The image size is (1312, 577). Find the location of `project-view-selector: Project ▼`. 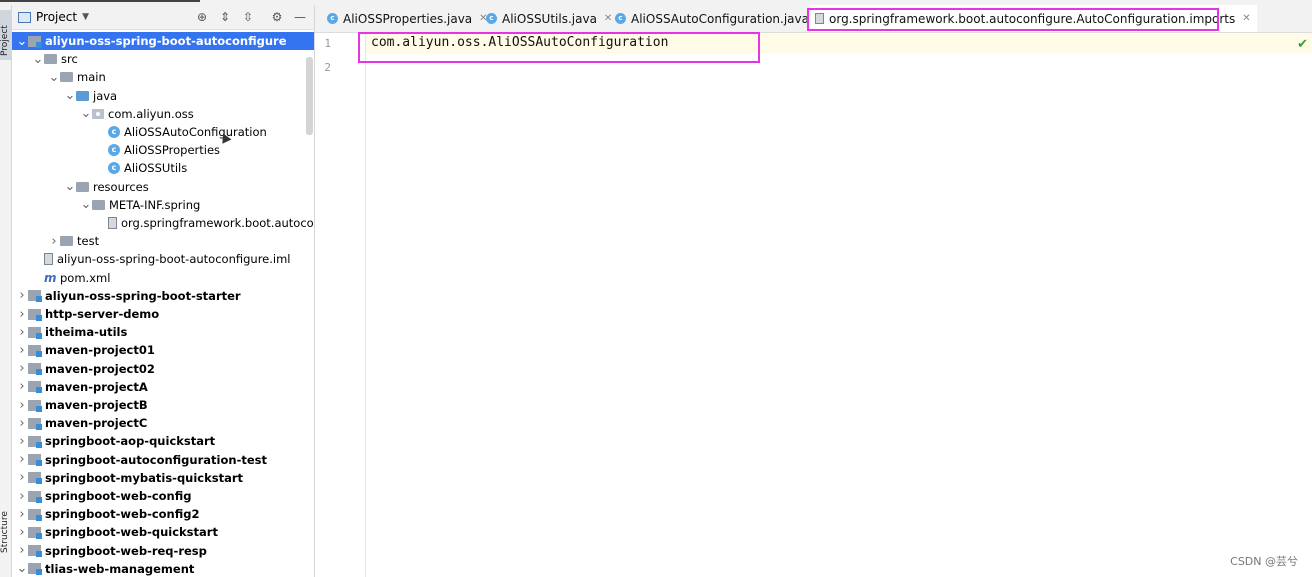

project-view-selector: Project ▼ is located at coordinates (53, 17).